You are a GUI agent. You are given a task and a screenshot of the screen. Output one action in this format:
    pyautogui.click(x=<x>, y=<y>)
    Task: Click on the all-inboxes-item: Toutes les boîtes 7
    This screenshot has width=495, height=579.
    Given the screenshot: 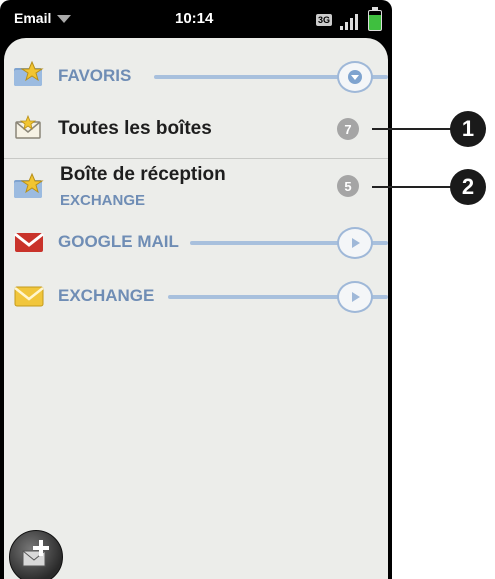 What is the action you would take?
    pyautogui.click(x=196, y=129)
    